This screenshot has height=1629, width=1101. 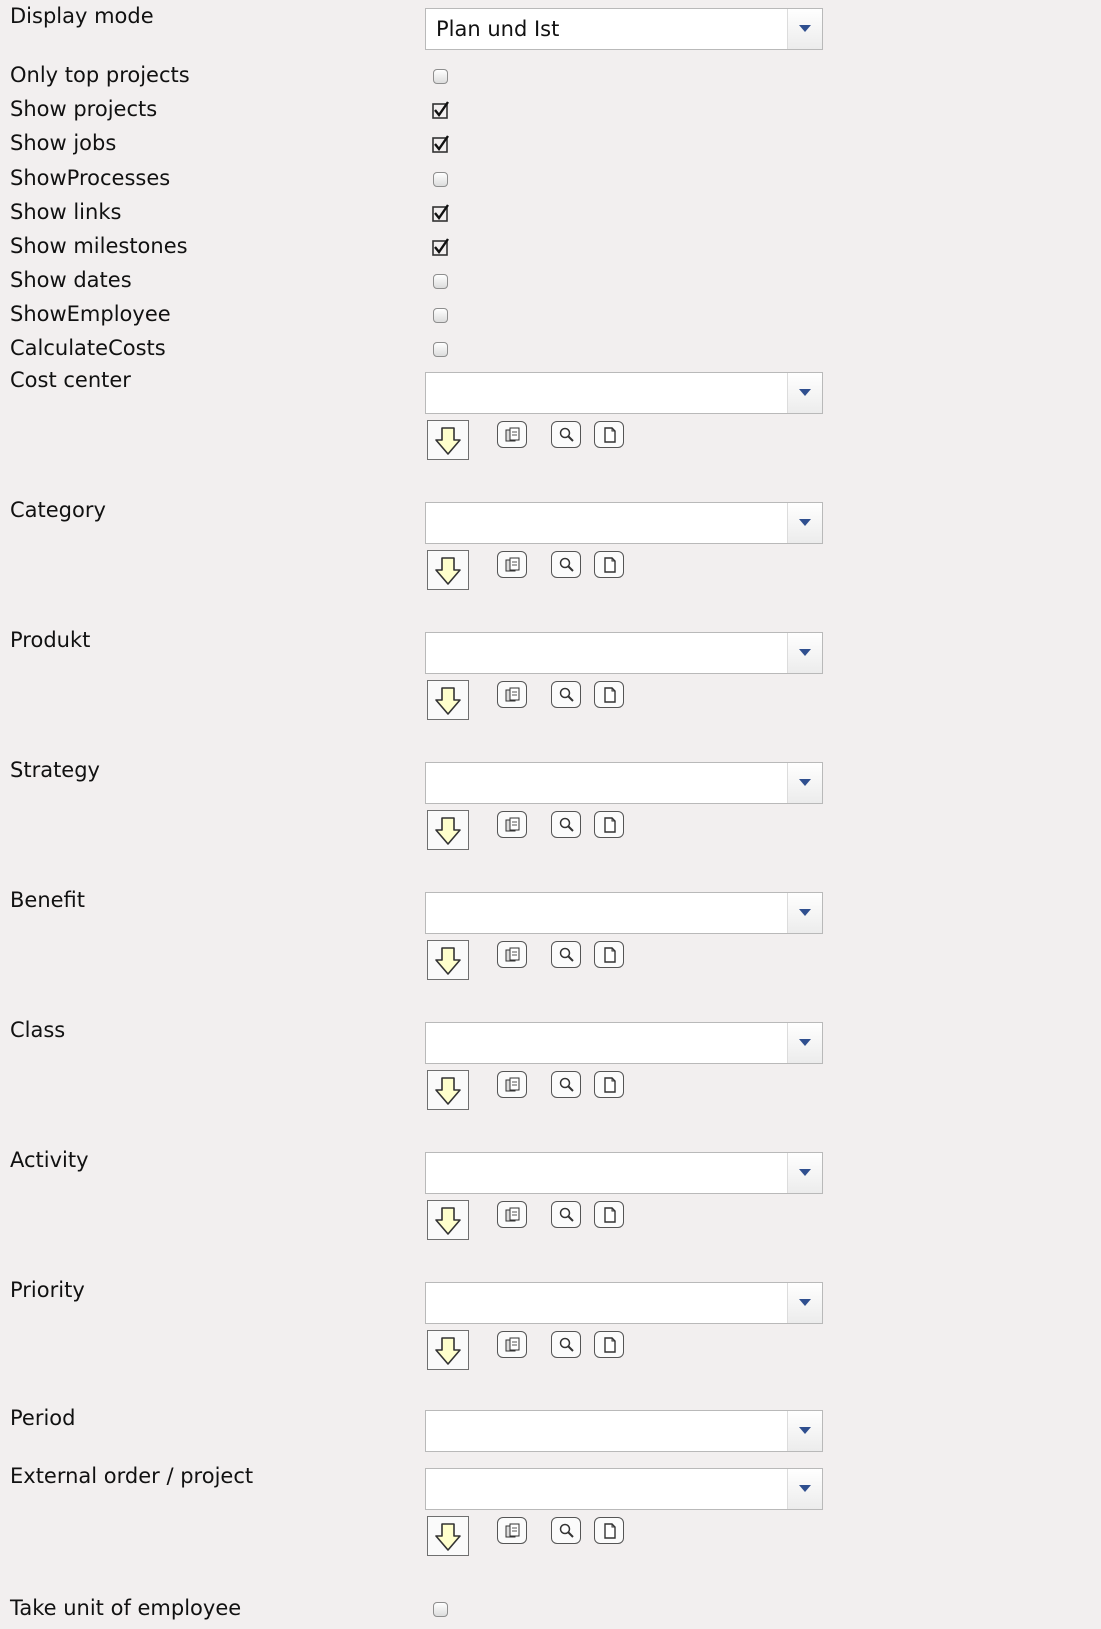 What do you see at coordinates (38, 1030) in the screenshot?
I see `label-class: Class` at bounding box center [38, 1030].